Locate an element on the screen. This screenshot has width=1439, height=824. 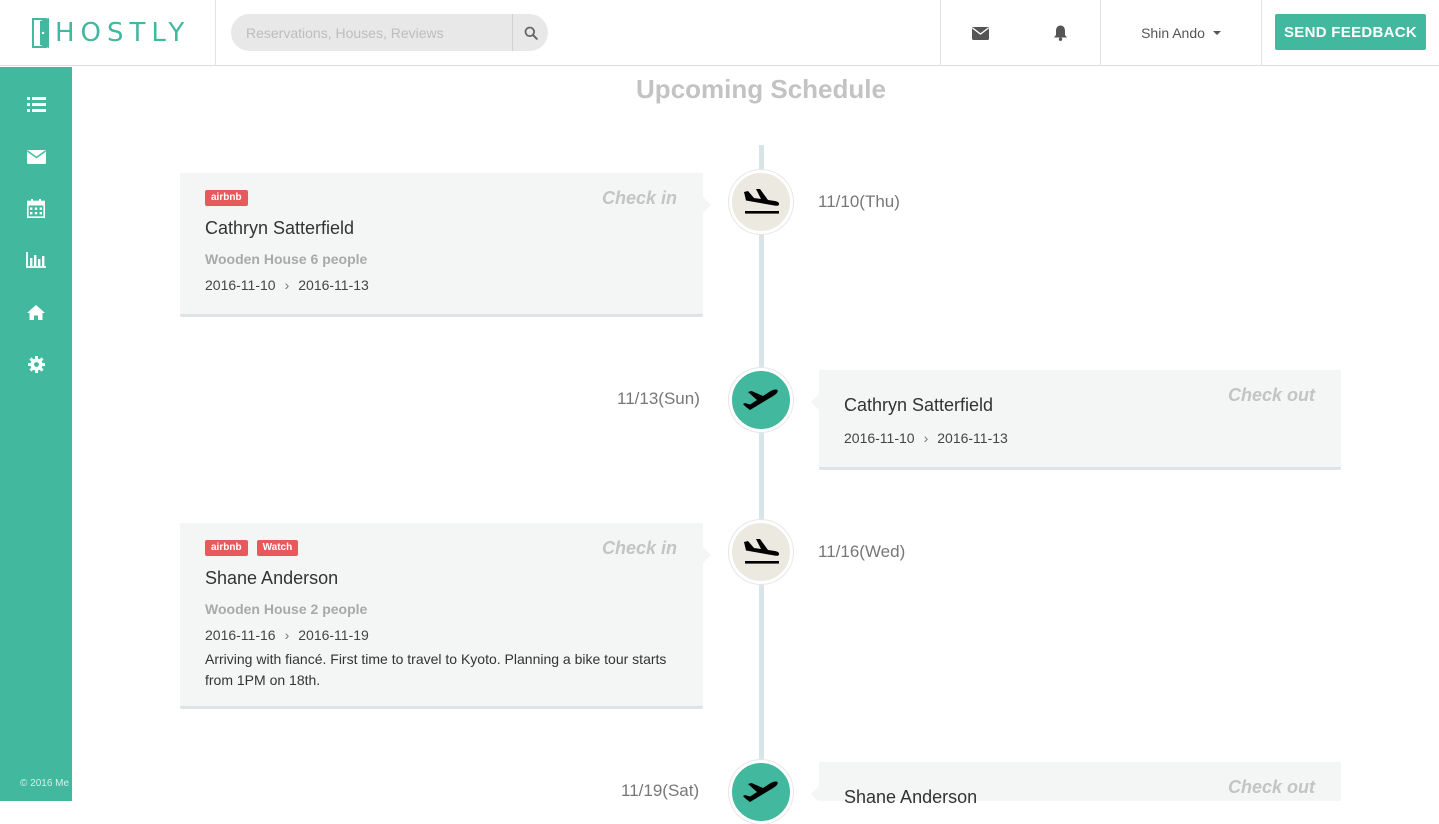
event-date: 11/10(Thu) is located at coordinates (859, 201).